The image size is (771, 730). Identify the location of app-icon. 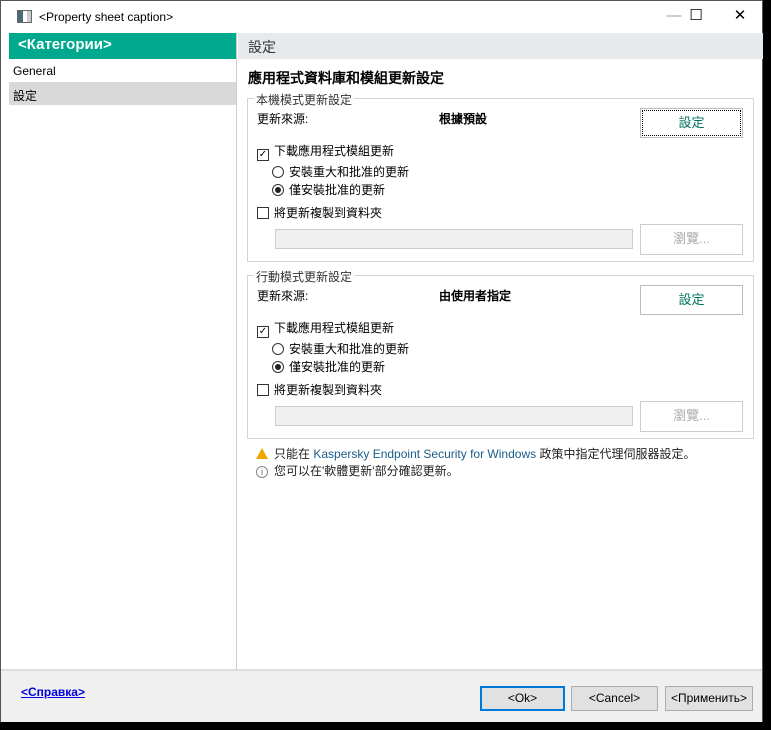
(24, 16).